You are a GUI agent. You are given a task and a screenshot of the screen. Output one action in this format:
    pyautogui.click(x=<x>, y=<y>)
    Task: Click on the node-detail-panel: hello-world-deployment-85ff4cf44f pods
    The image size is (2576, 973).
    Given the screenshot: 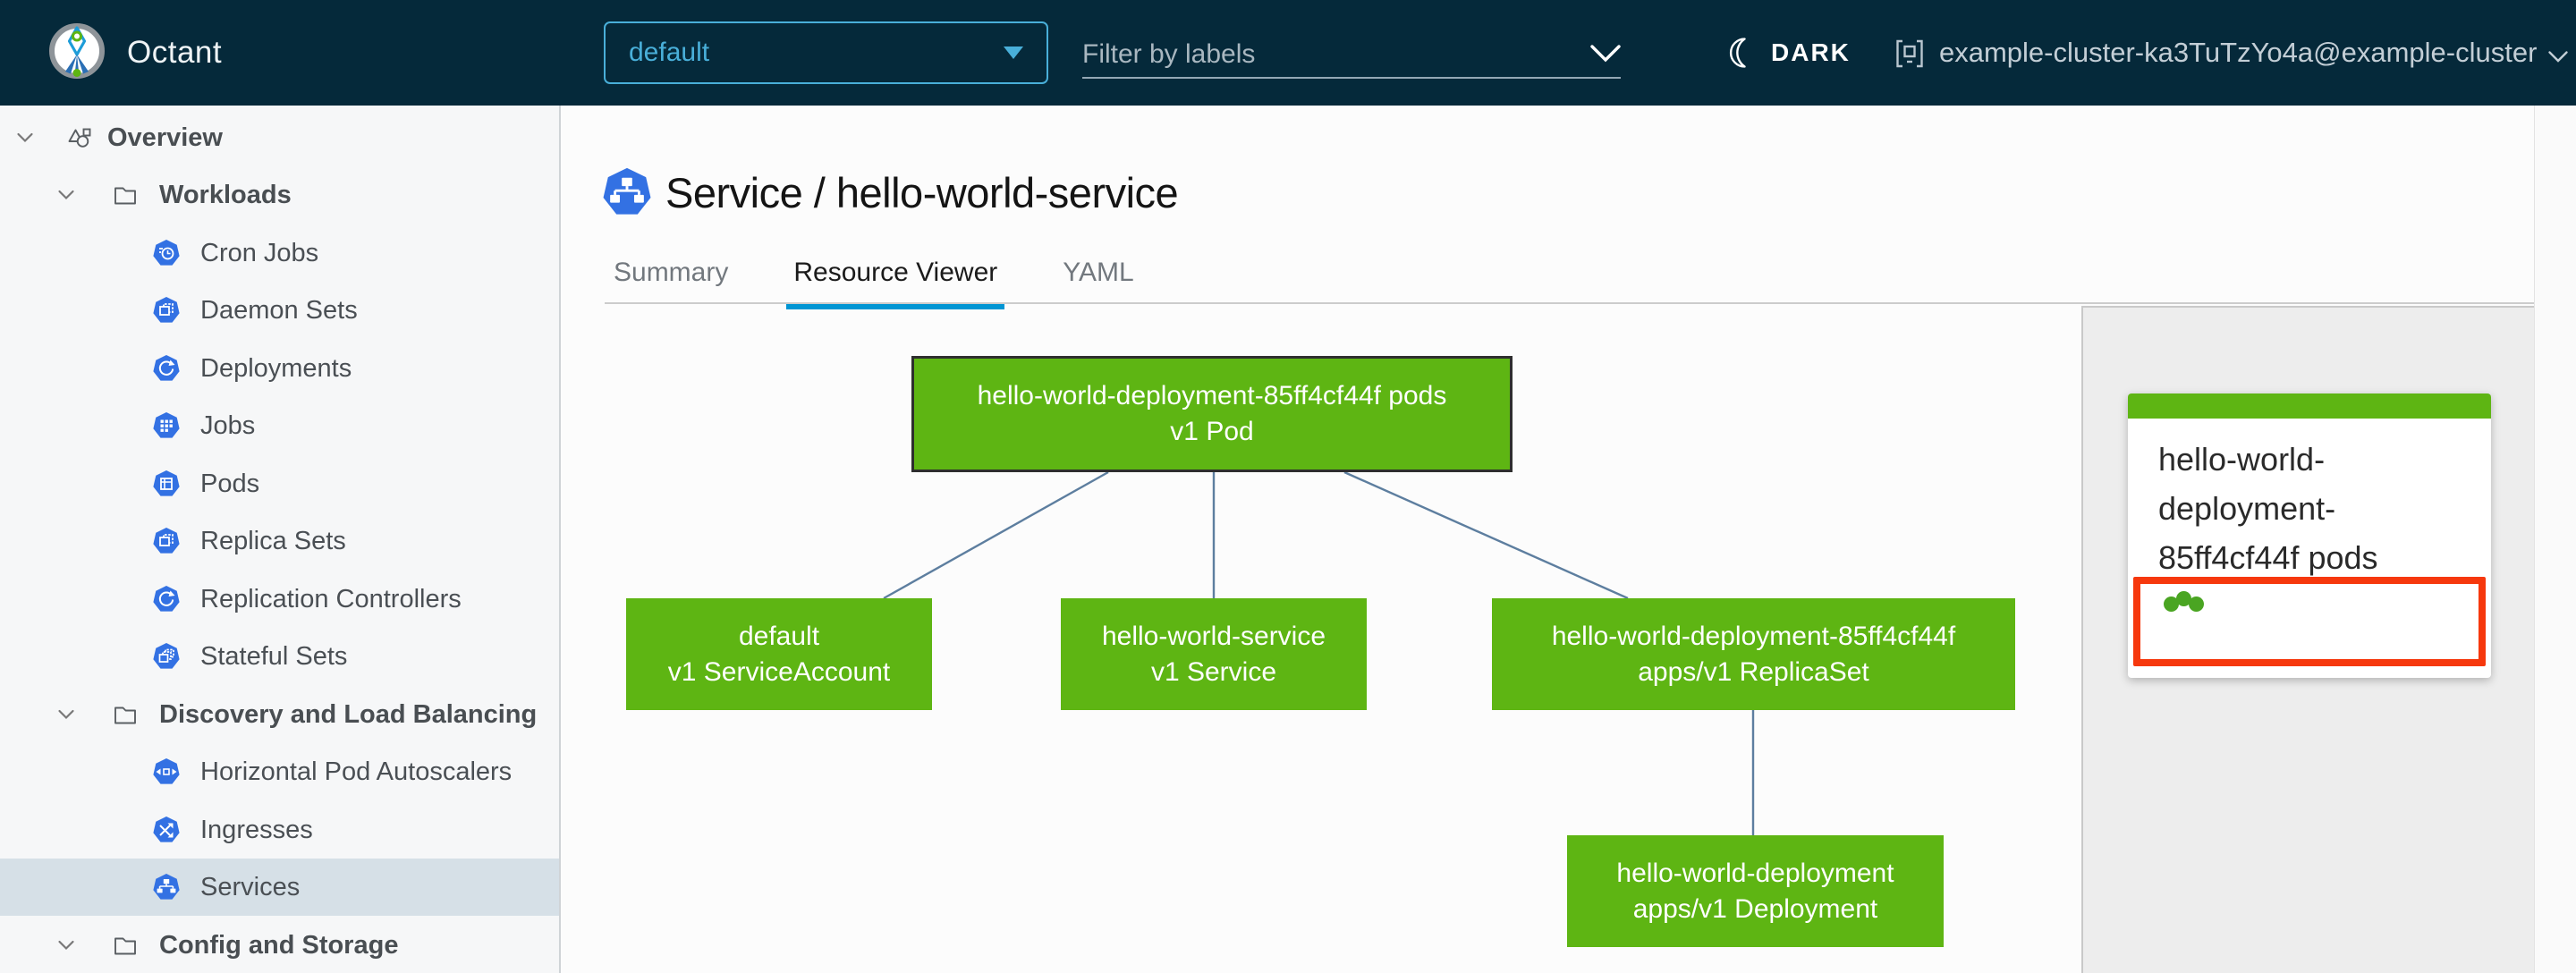 What is the action you would take?
    pyautogui.click(x=2307, y=639)
    